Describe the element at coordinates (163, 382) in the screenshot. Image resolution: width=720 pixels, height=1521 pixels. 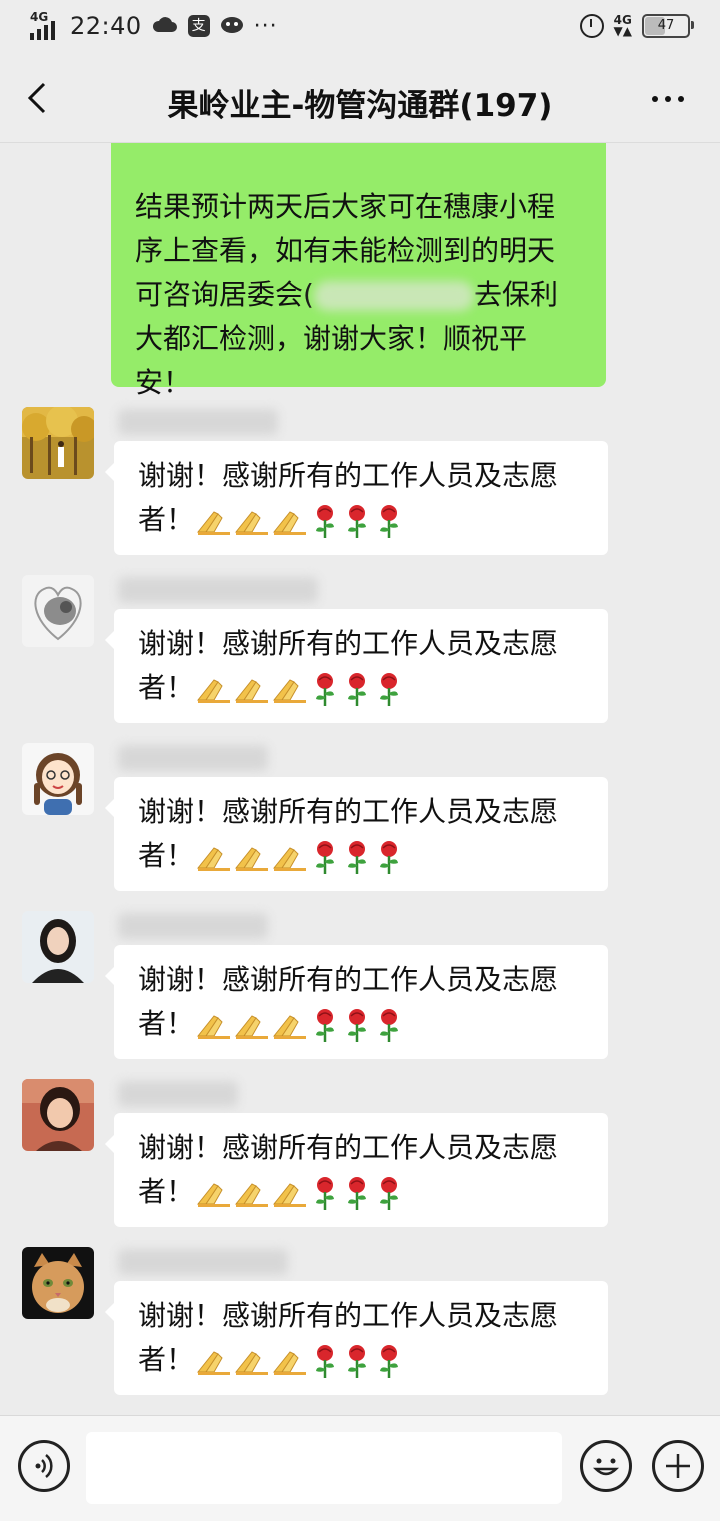
I see `message-line: 安！` at that location.